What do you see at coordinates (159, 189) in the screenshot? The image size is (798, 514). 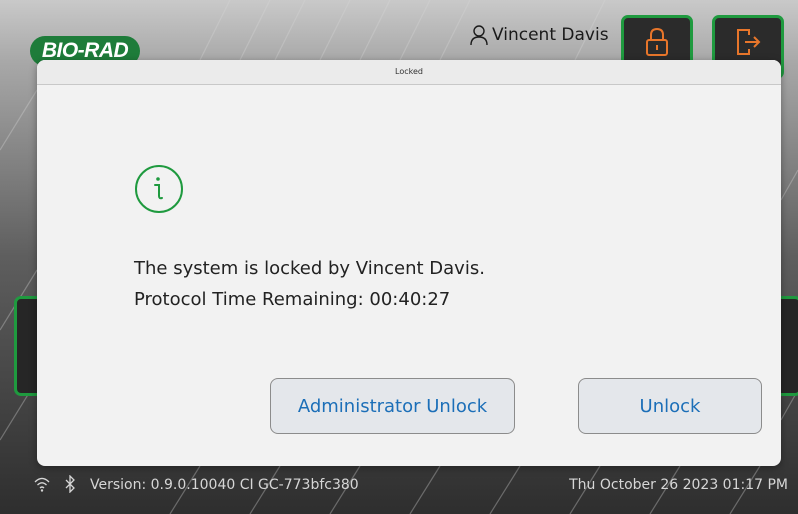 I see `info-icon` at bounding box center [159, 189].